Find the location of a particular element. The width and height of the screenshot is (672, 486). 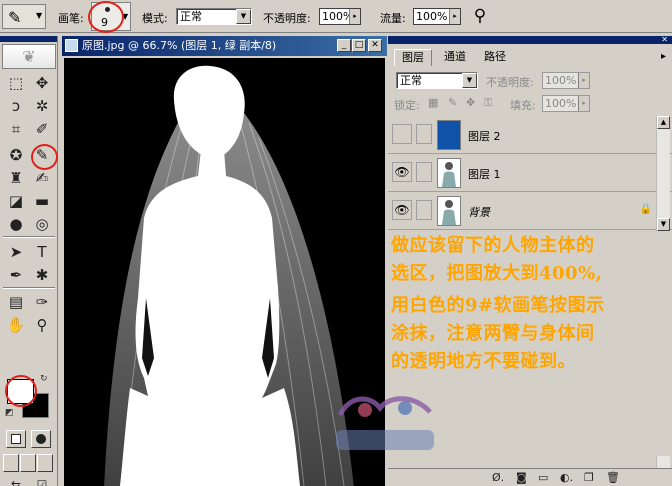

airbrush-icon: ⚲ is located at coordinates (480, 16).